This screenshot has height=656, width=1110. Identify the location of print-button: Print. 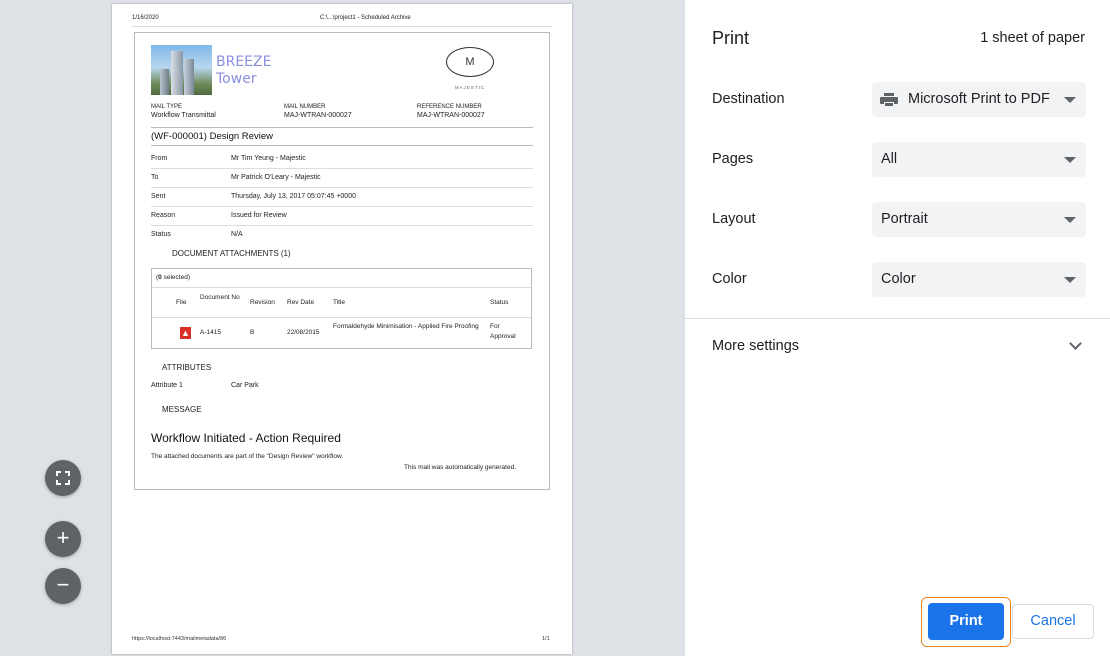
(966, 621).